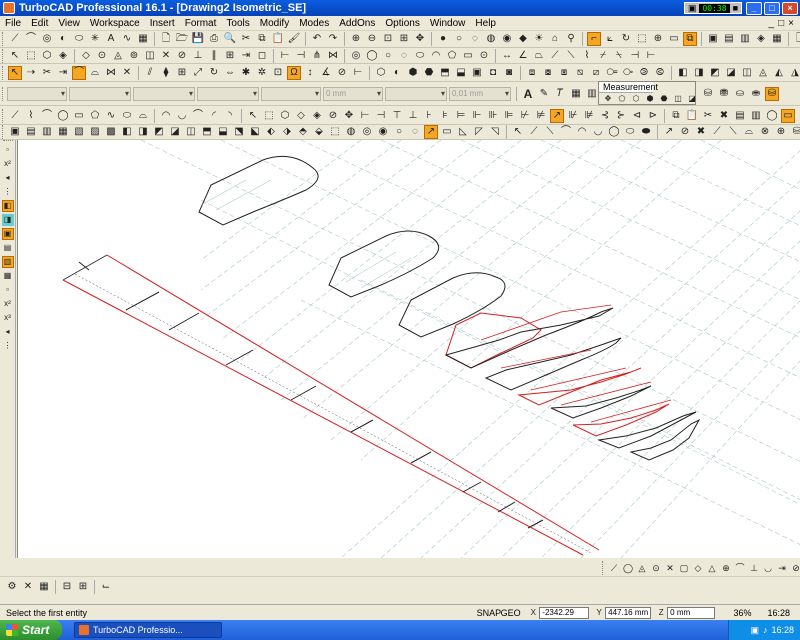 The width and height of the screenshot is (800, 640). What do you see at coordinates (191, 132) in the screenshot?
I see `solid-12-icon: ◫` at bounding box center [191, 132].